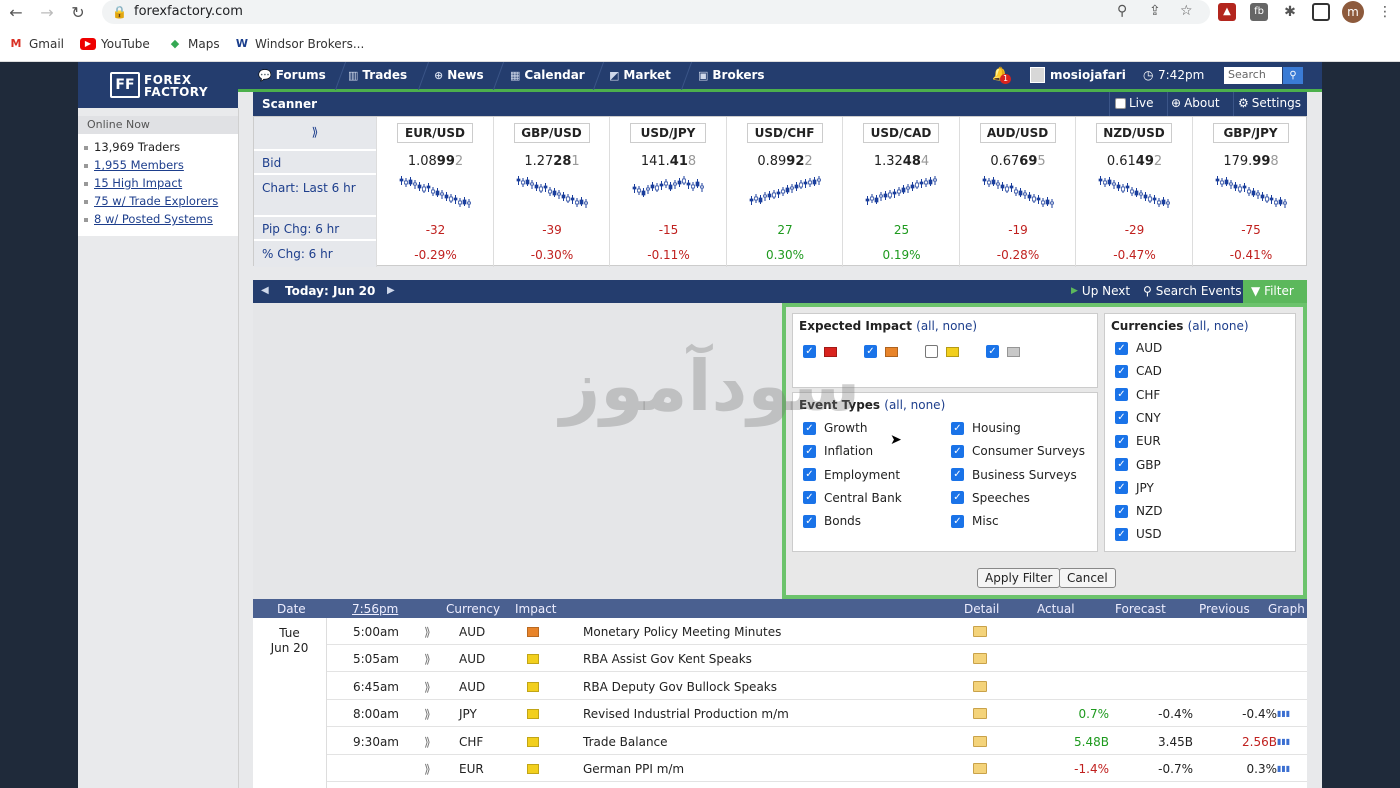 This screenshot has width=1400, height=788. I want to click on currency-checkbox-jpy: ✓ JPY, so click(1134, 488).